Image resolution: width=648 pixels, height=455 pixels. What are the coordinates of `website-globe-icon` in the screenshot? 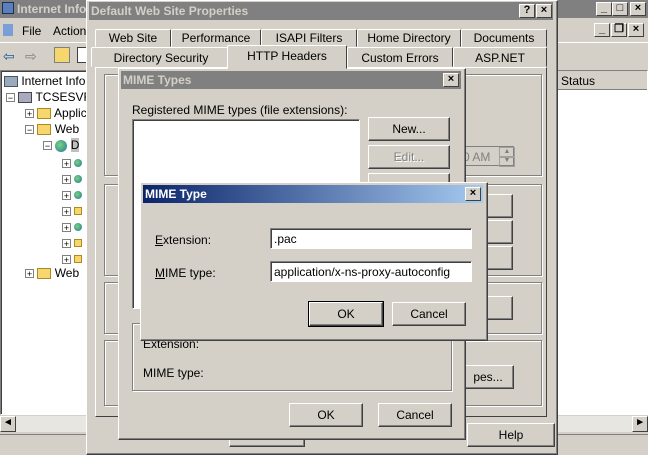 It's located at (61, 145).